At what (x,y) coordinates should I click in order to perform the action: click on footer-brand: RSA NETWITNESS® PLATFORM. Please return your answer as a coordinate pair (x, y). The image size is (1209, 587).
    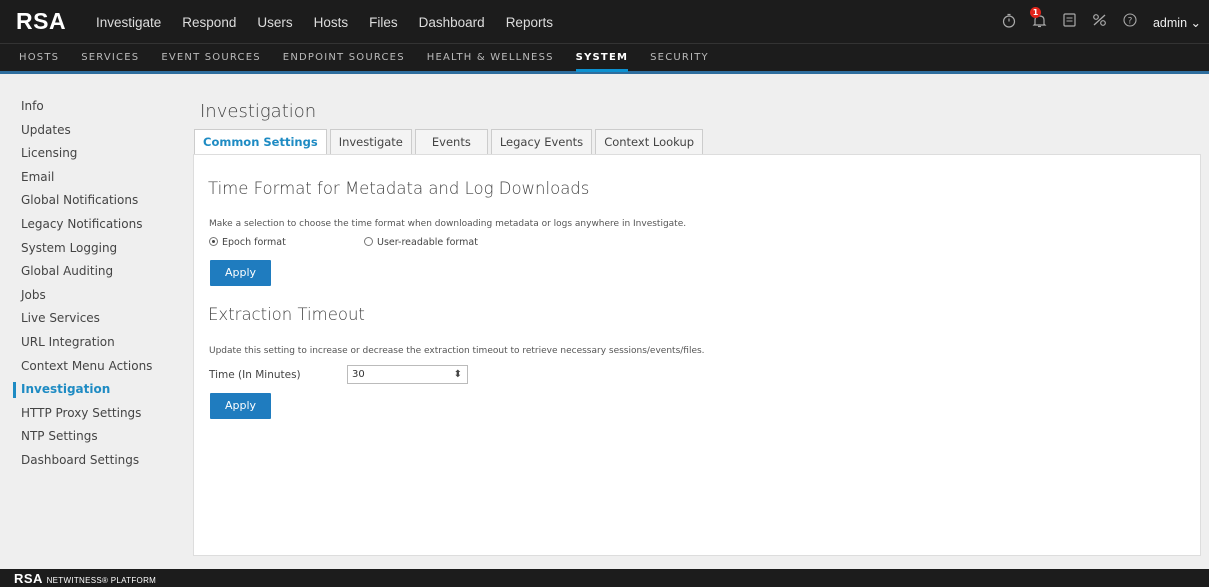
    Looking at the image, I should click on (85, 578).